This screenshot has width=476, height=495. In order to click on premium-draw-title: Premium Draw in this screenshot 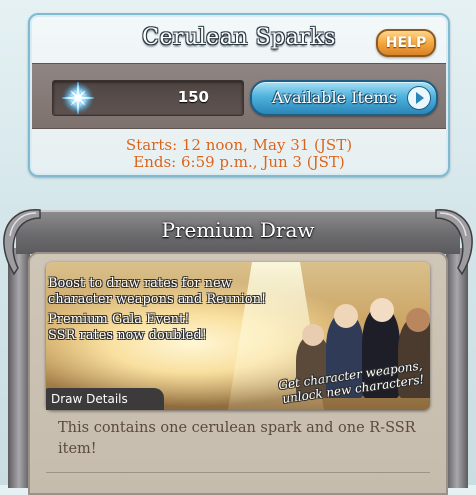, I will do `click(238, 230)`.